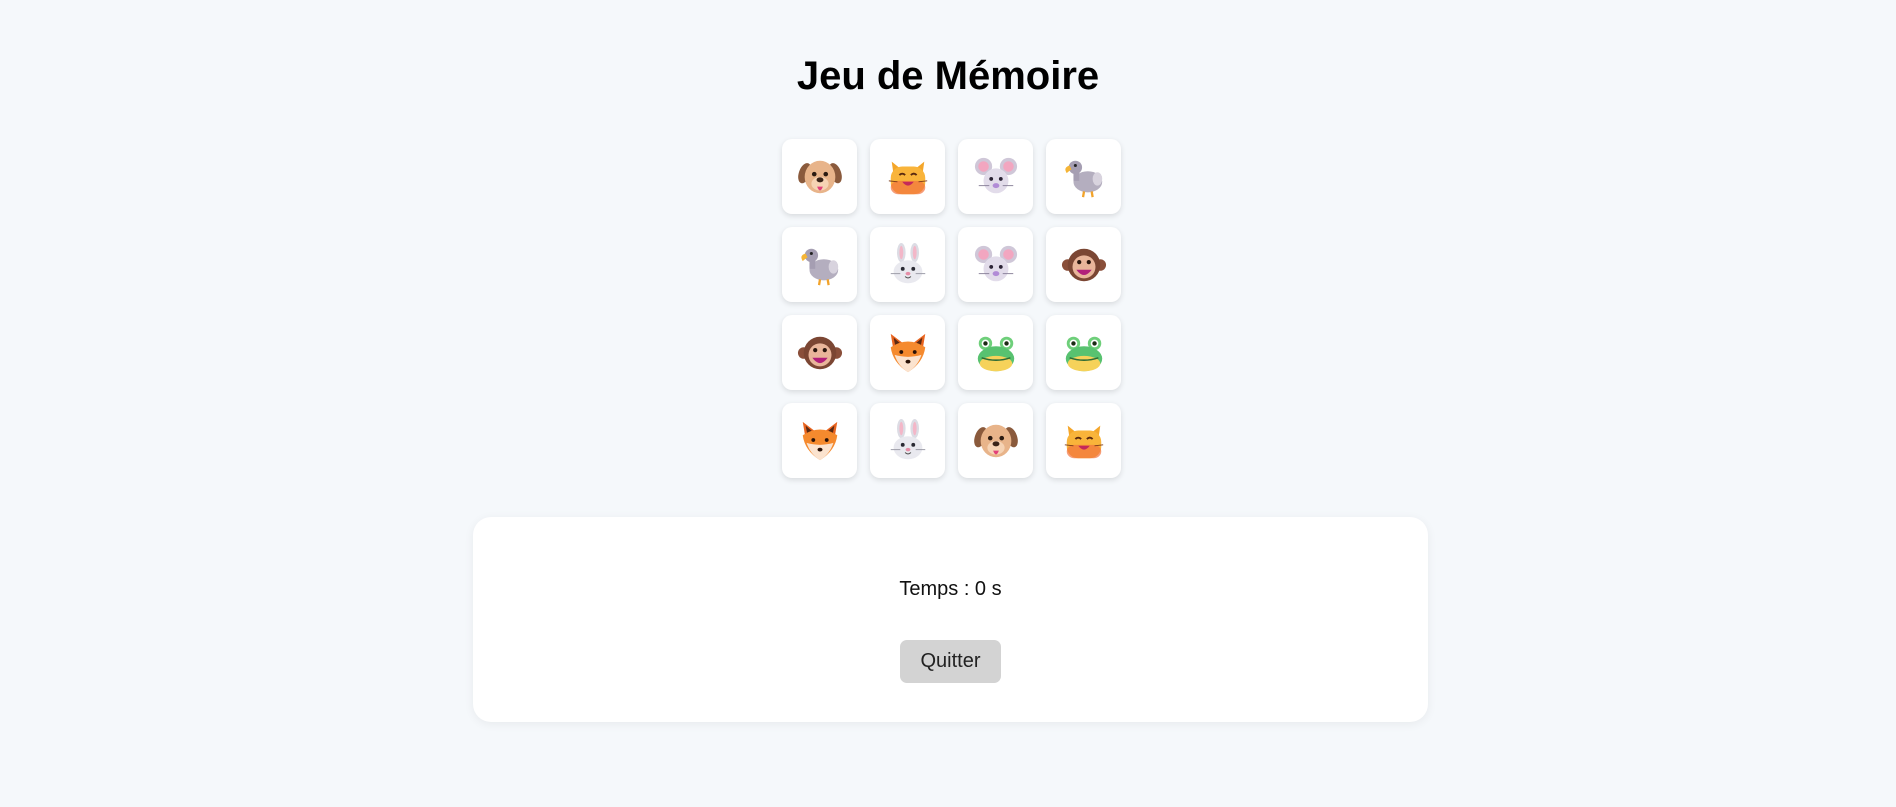 The height and width of the screenshot is (807, 1896). I want to click on card-grid, so click(951, 308).